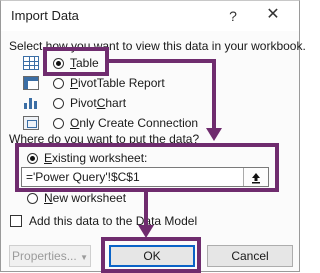 This screenshot has height=273, width=320. I want to click on new-worksheet-option: New worksheet, so click(76, 198).